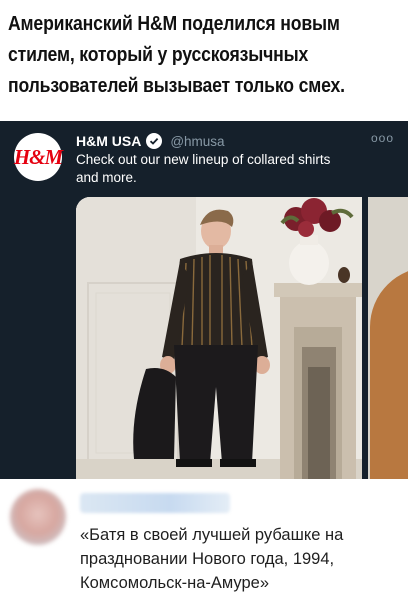  Describe the element at coordinates (197, 141) in the screenshot. I see `tweet-handle: @hmusa` at that location.